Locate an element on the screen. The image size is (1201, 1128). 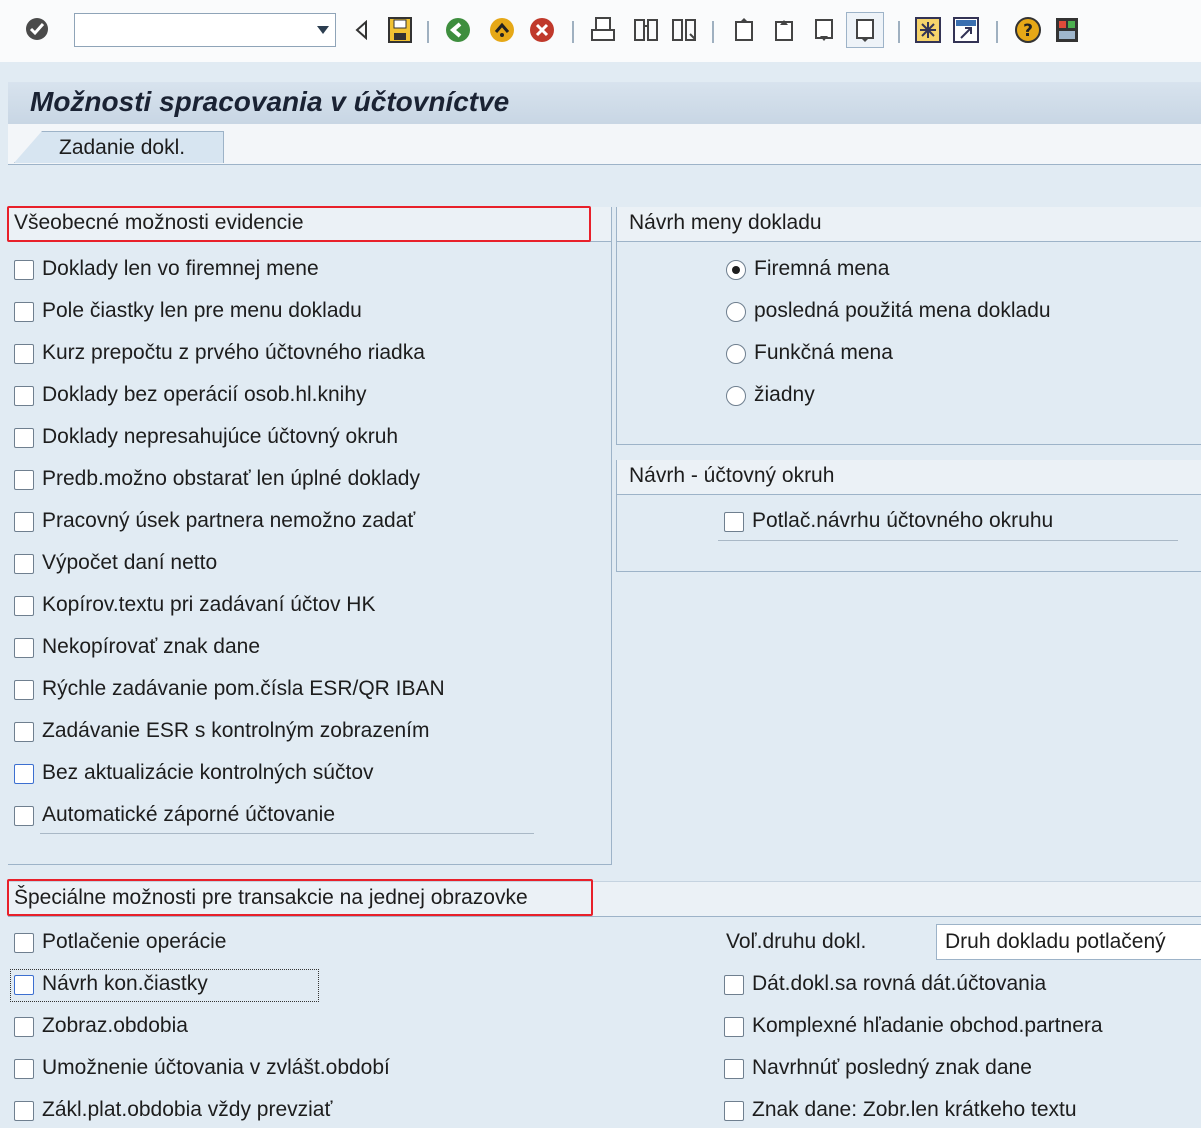
radio-label: Firemná mena is located at coordinates (822, 268).